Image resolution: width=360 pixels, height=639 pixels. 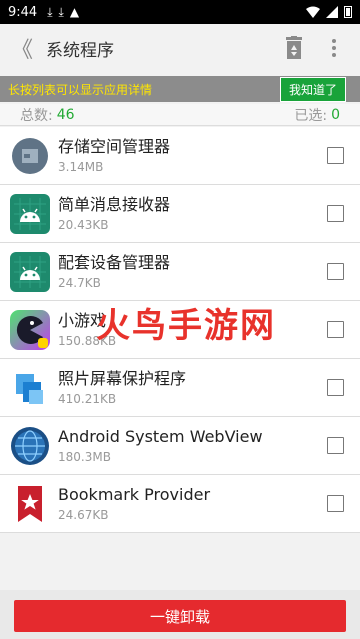 I want to click on app-size: 24.7KB, so click(x=79, y=283).